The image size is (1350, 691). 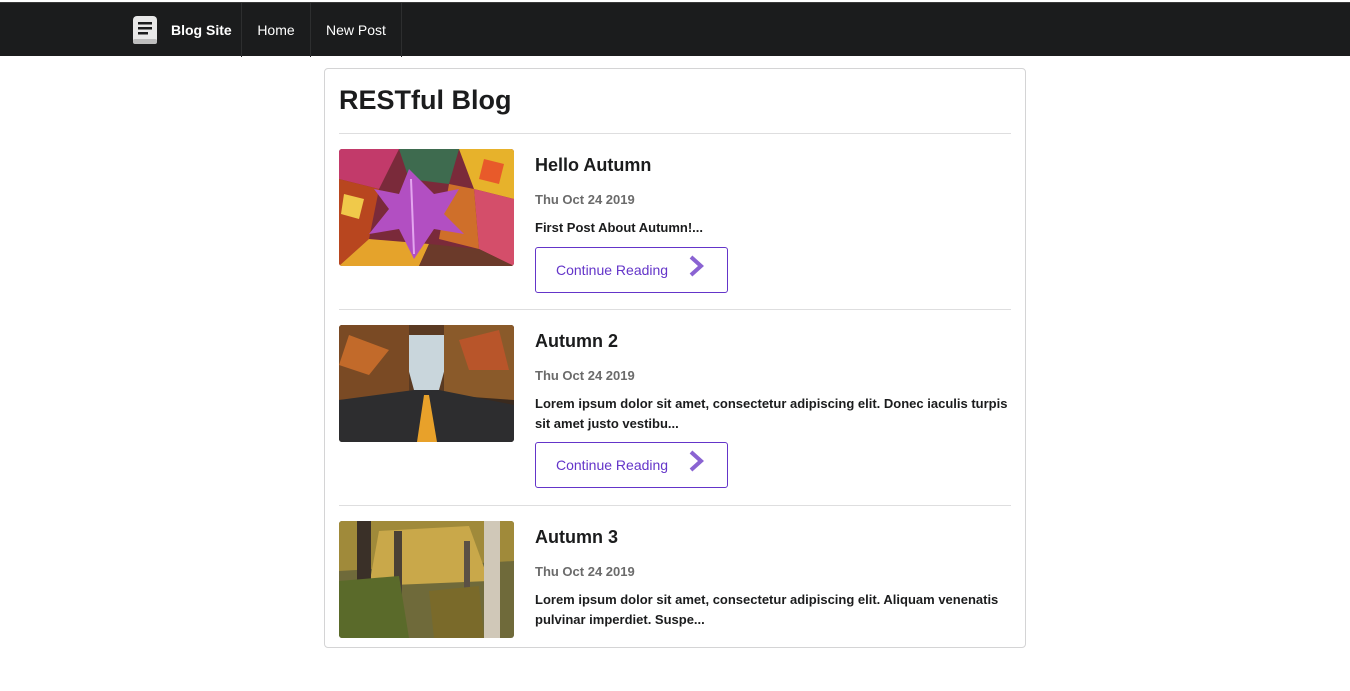 What do you see at coordinates (576, 537) in the screenshot?
I see `post-title: Autumn 3` at bounding box center [576, 537].